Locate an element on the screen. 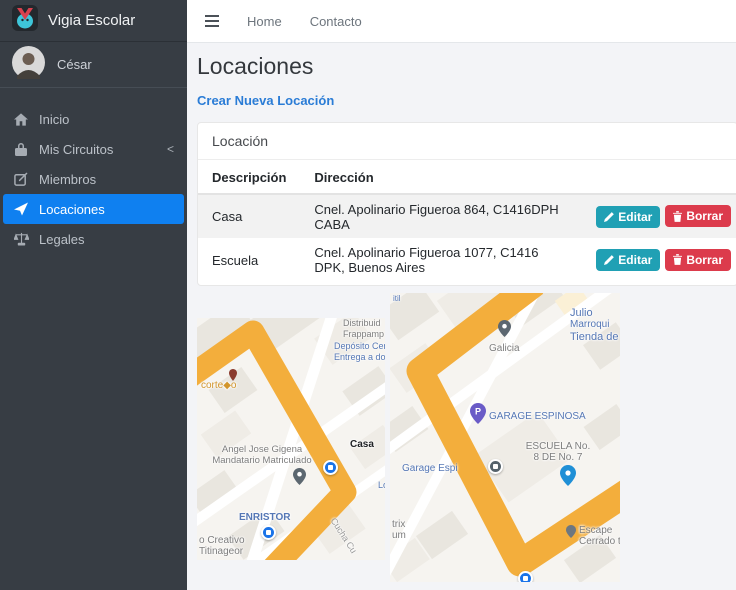  menu-icon is located at coordinates (212, 21).